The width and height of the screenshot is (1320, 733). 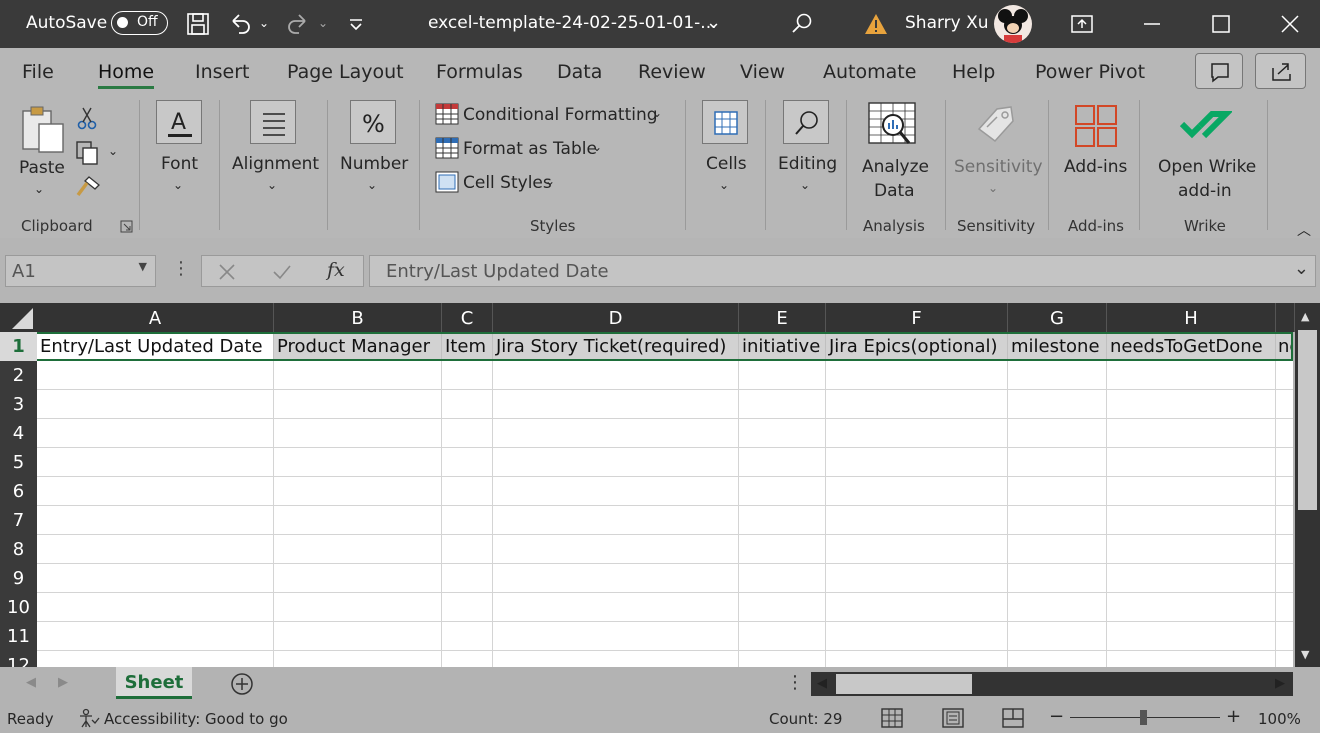 I want to click on share-button, so click(x=1280, y=71).